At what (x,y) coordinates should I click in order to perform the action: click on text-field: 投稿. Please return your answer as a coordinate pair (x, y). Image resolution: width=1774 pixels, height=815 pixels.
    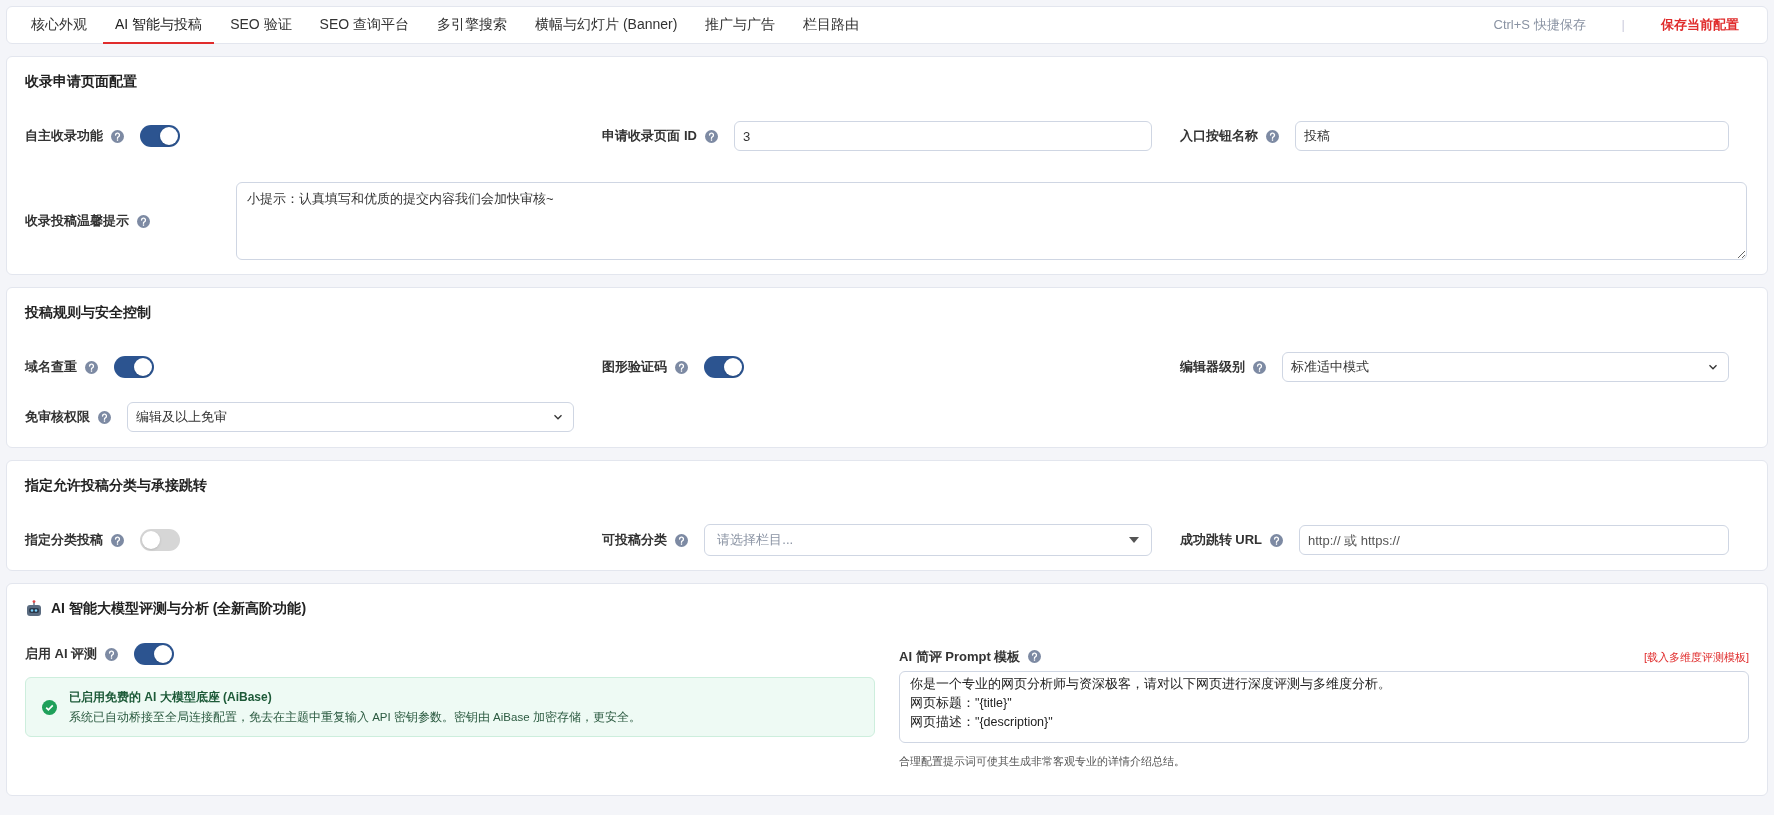
    Looking at the image, I should click on (1511, 136).